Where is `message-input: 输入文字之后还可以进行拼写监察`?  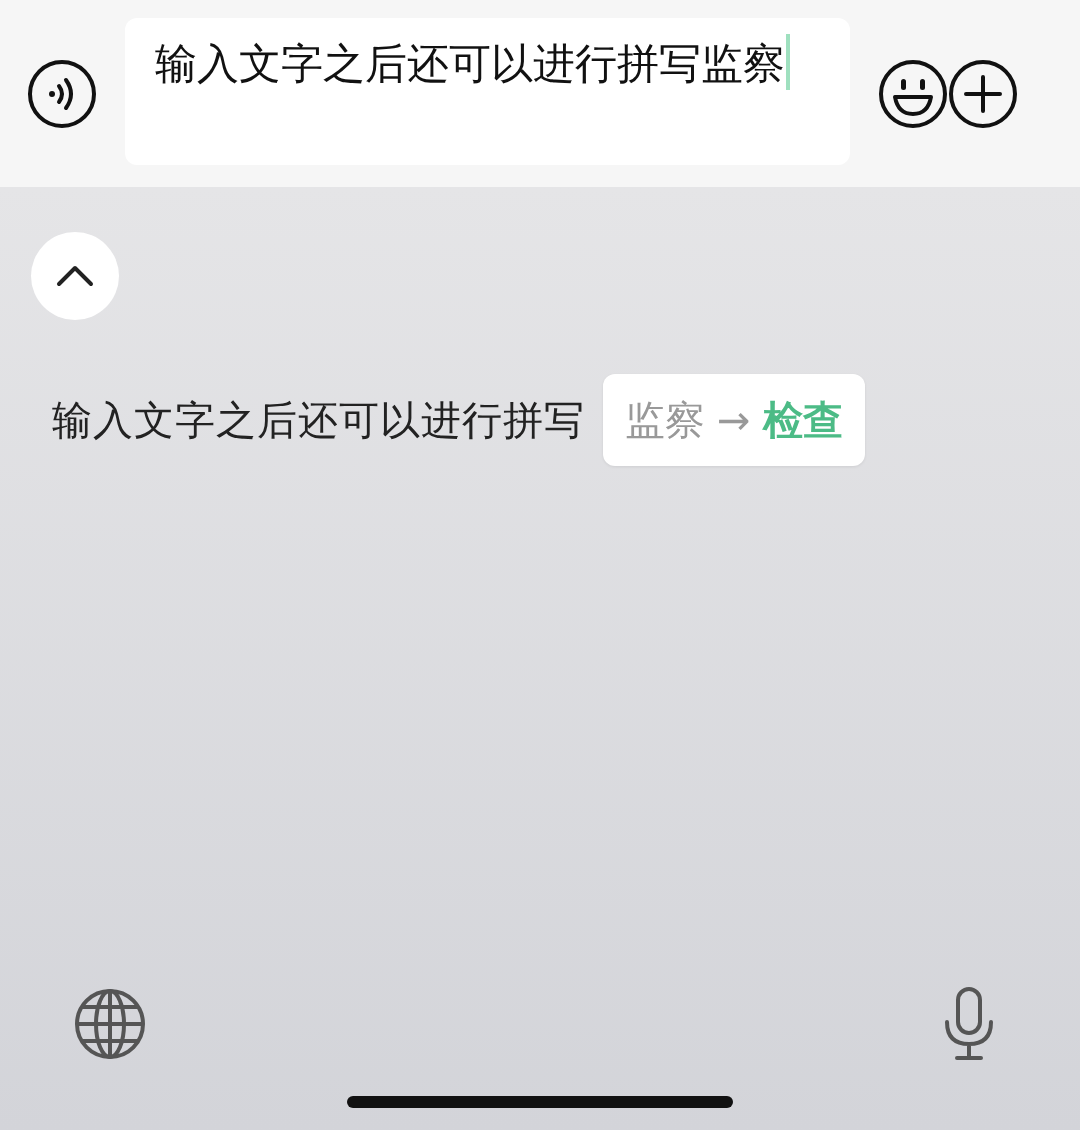
message-input: 输入文字之后还可以进行拼写监察 is located at coordinates (487, 91).